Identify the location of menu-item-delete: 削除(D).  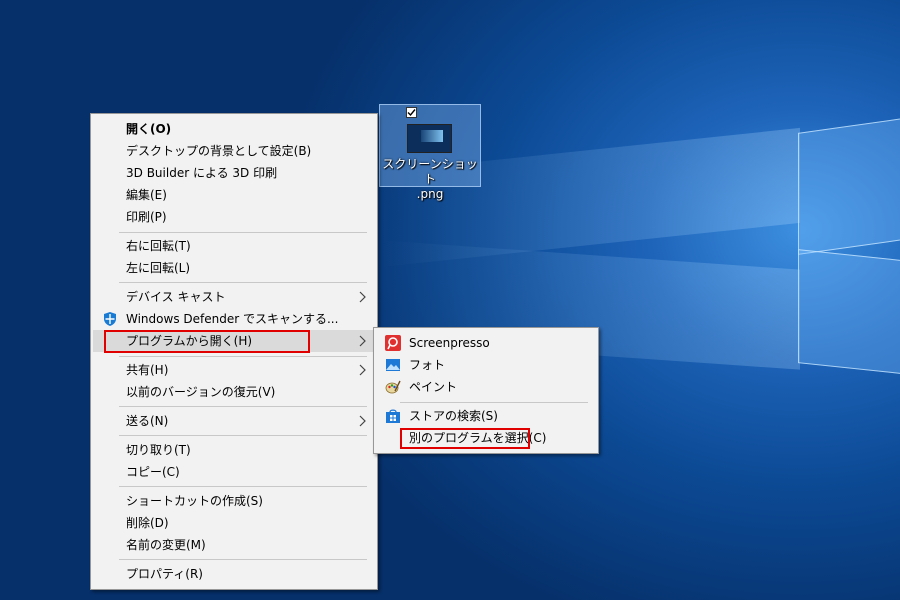
(234, 523).